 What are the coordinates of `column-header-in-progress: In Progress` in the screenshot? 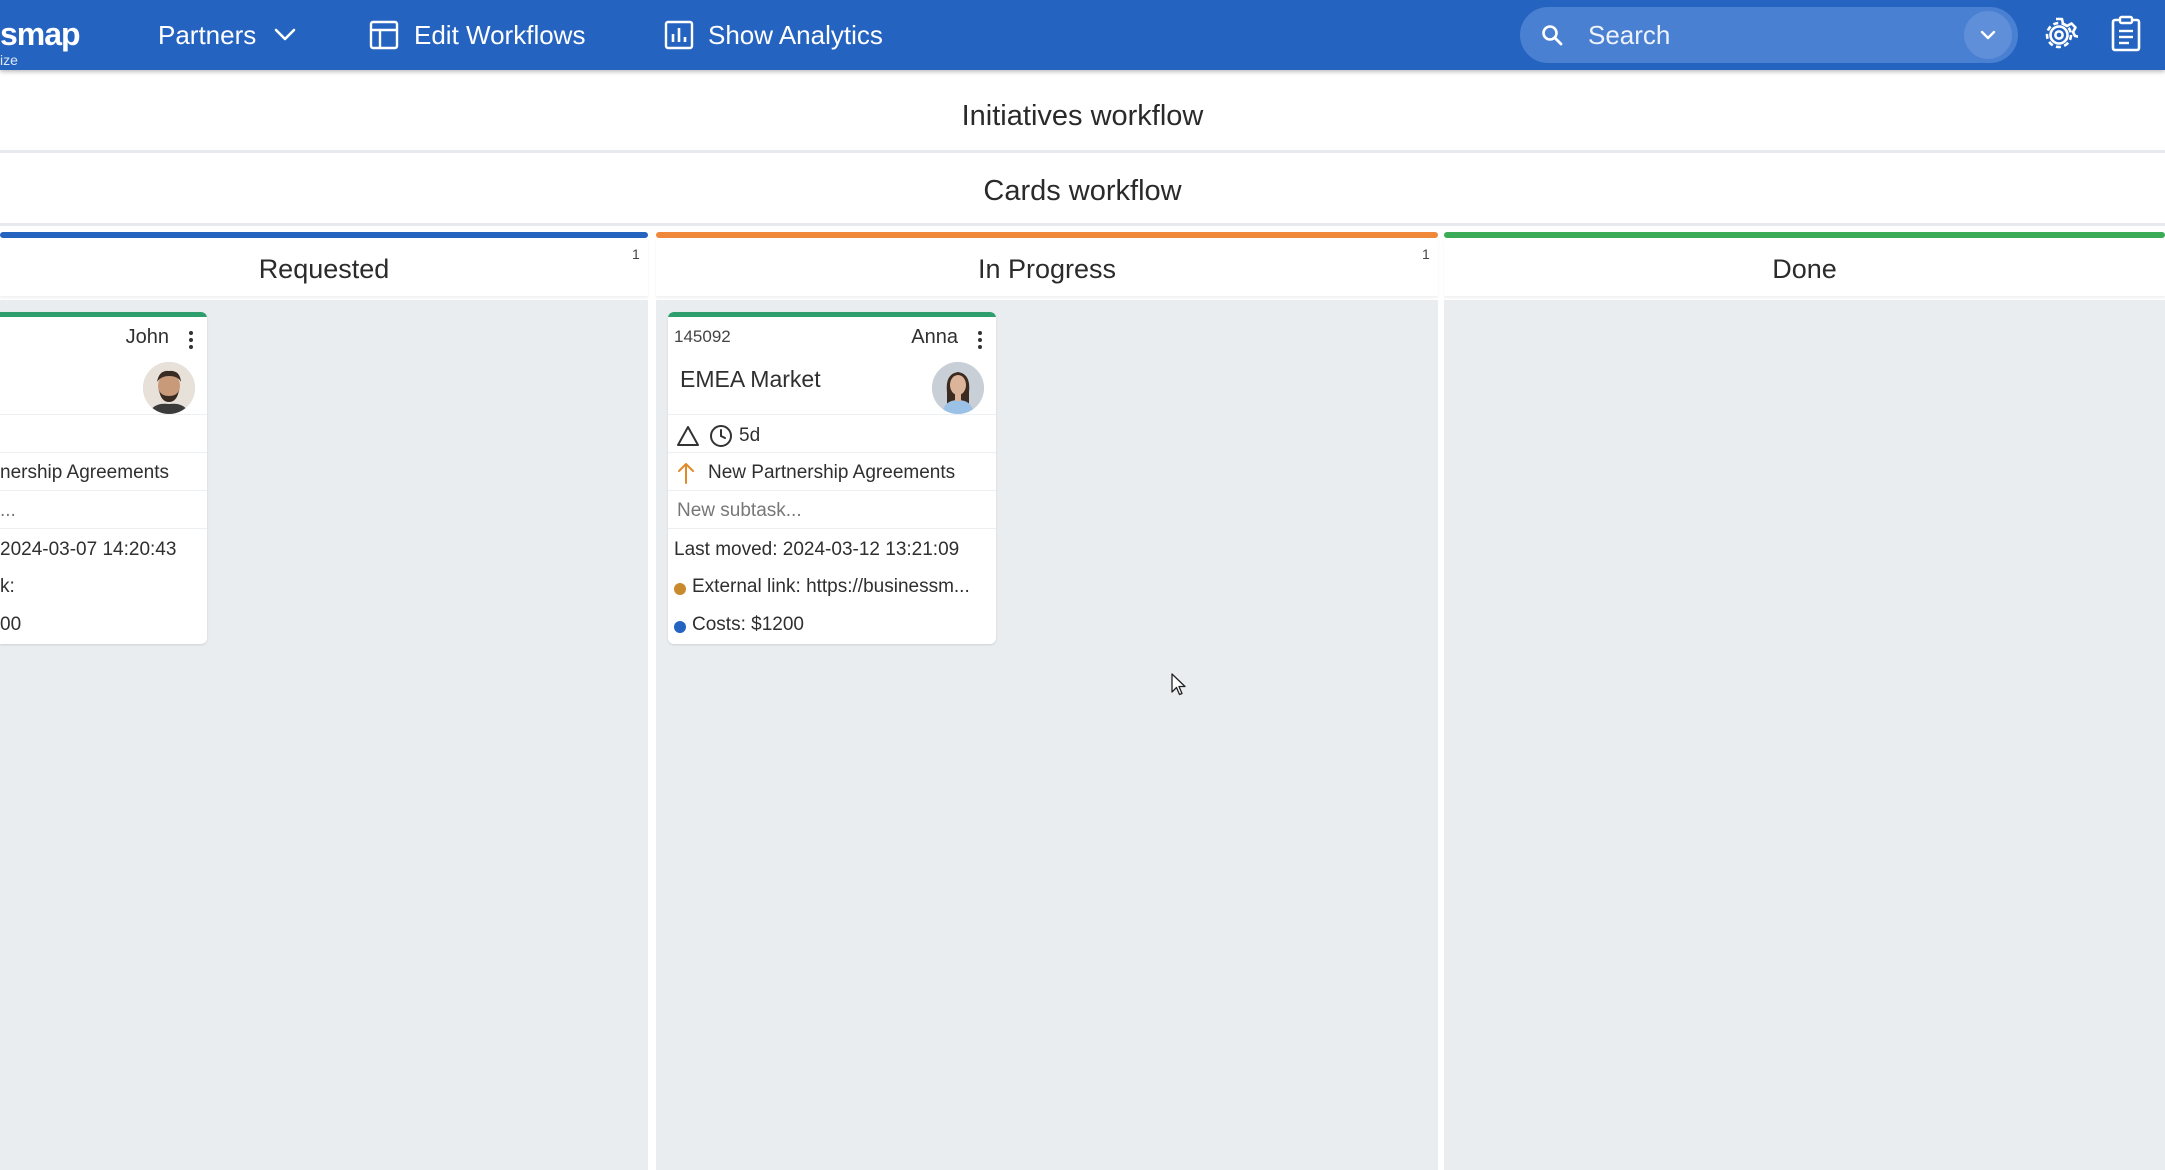 It's located at (1047, 267).